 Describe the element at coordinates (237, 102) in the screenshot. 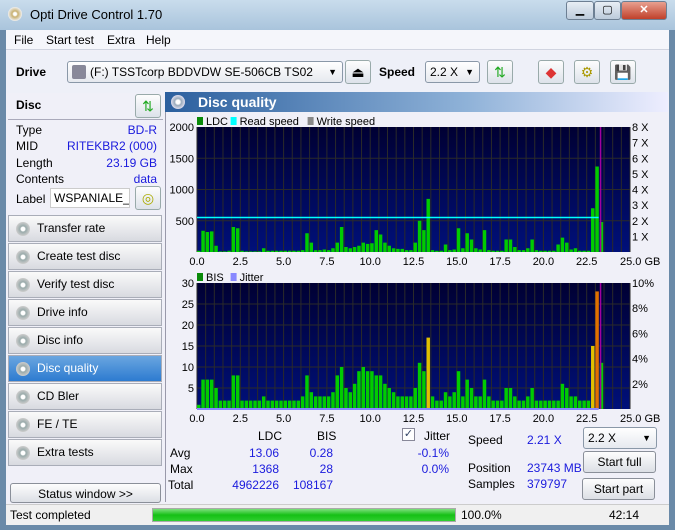

I see `panel-title: Disc quality` at that location.